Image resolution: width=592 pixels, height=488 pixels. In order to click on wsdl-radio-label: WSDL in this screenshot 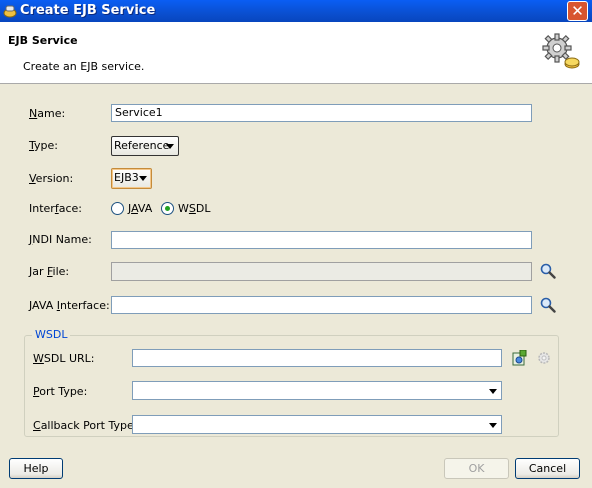, I will do `click(194, 209)`.